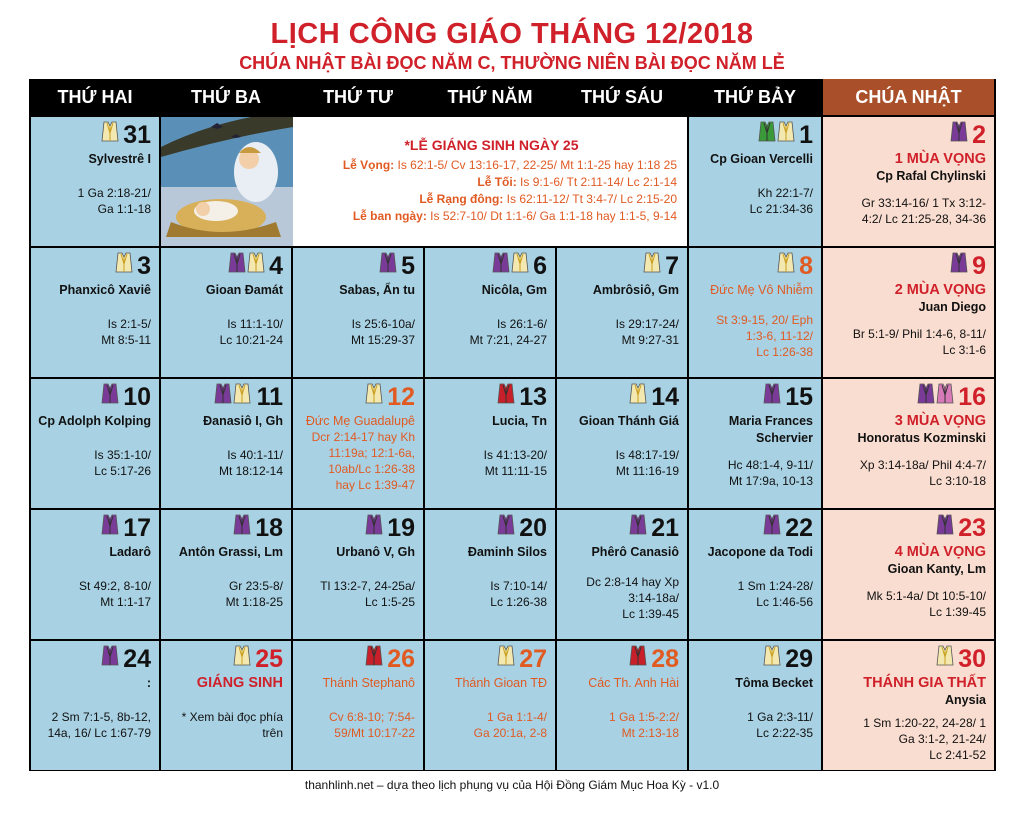 Image resolution: width=1024 pixels, height=817 pixels. Describe the element at coordinates (755, 705) in the screenshot. I see `day-cell: 29 Tôma Becket 1 Ga 2:3-11/Lc 2:22-35` at that location.